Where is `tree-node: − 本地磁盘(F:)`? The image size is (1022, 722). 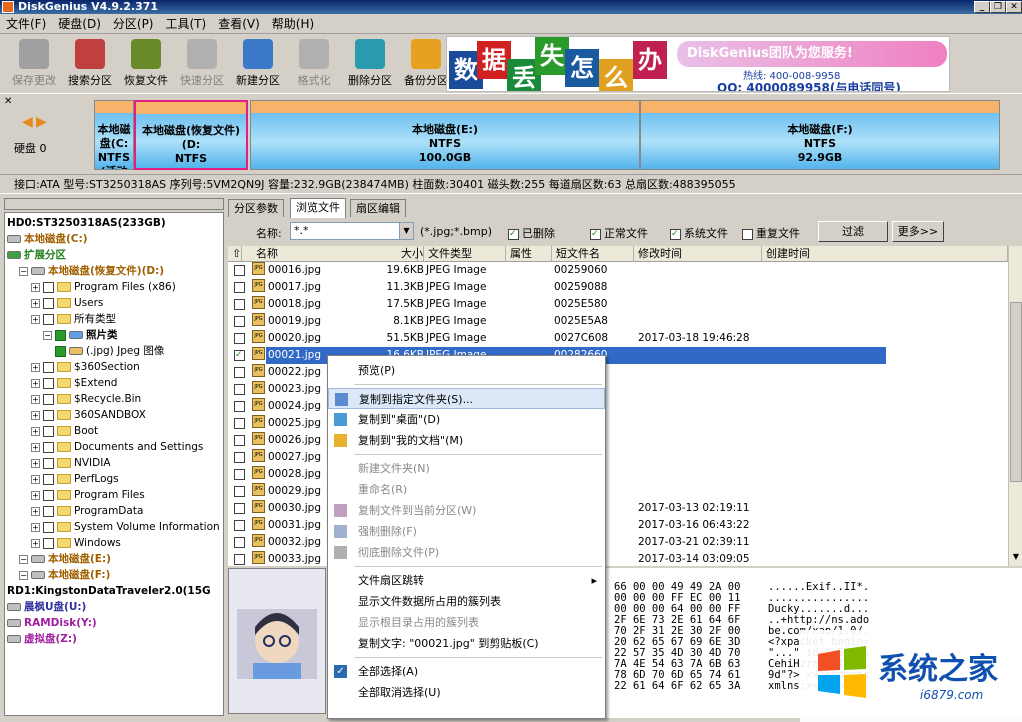
tree-node: − 本地磁盘(F:) is located at coordinates (64, 575).